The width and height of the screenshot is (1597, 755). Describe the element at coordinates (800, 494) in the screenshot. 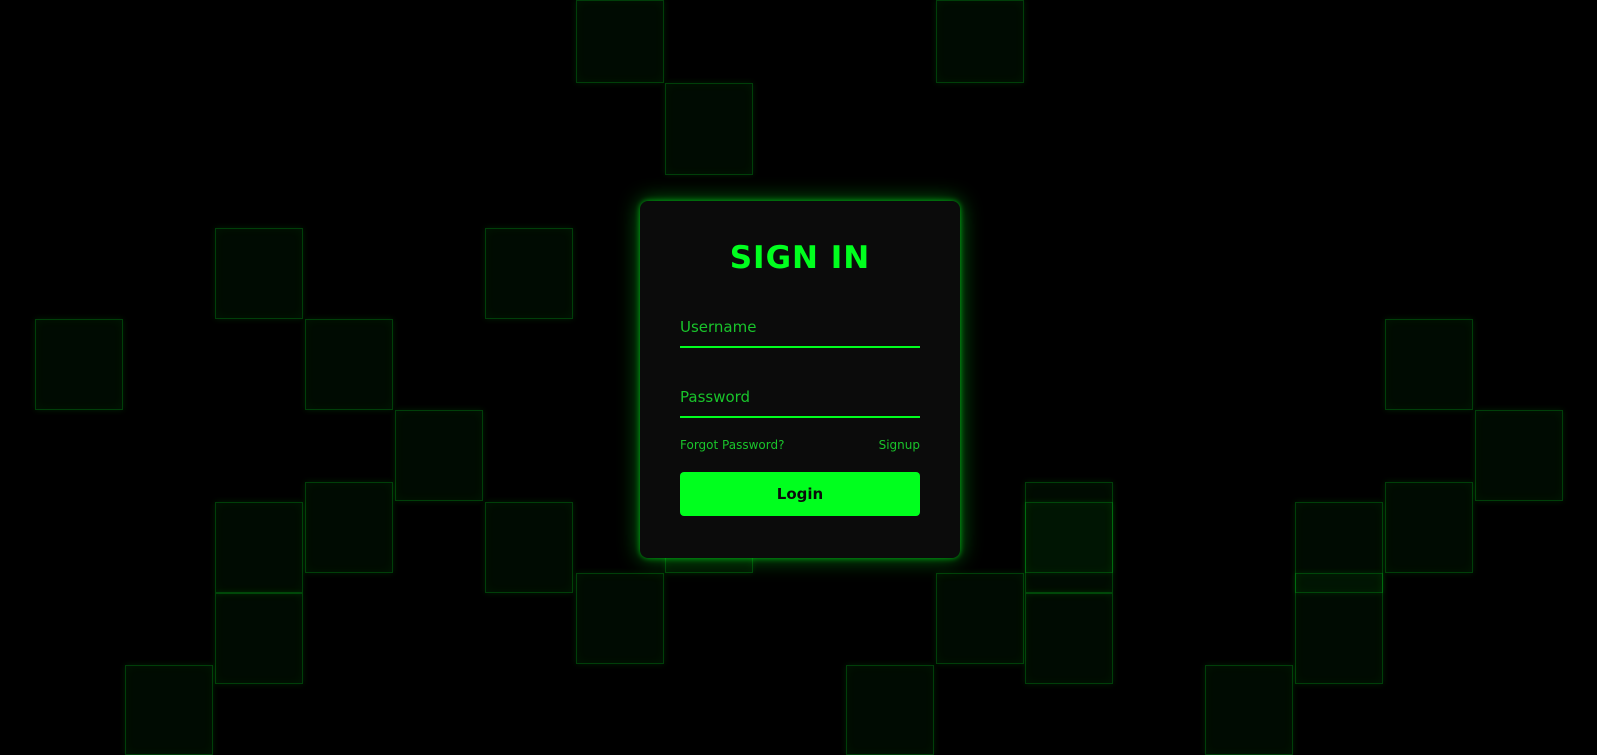

I see `login-button: Login` at that location.